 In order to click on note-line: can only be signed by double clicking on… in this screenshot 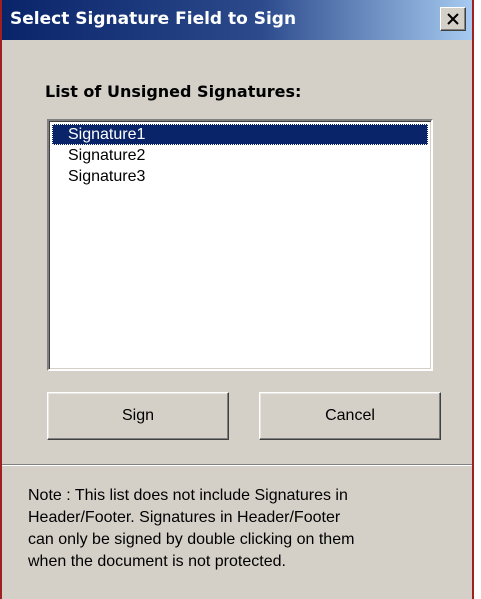, I will do `click(191, 539)`.